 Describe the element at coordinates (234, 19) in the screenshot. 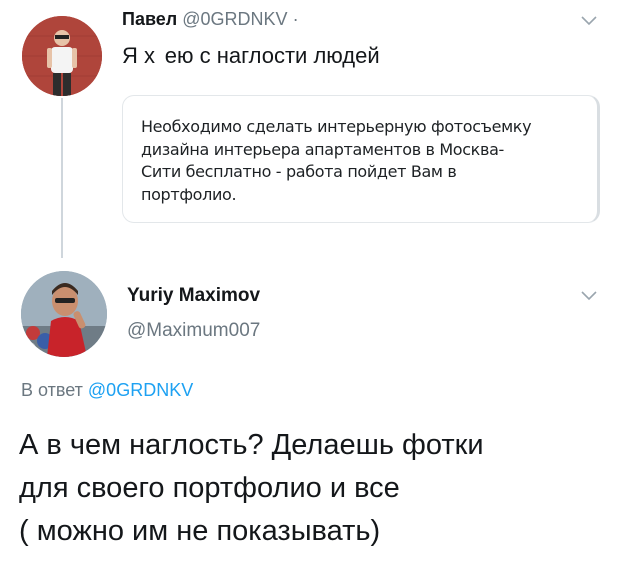

I see `author-handle: @0GRDNKV` at that location.